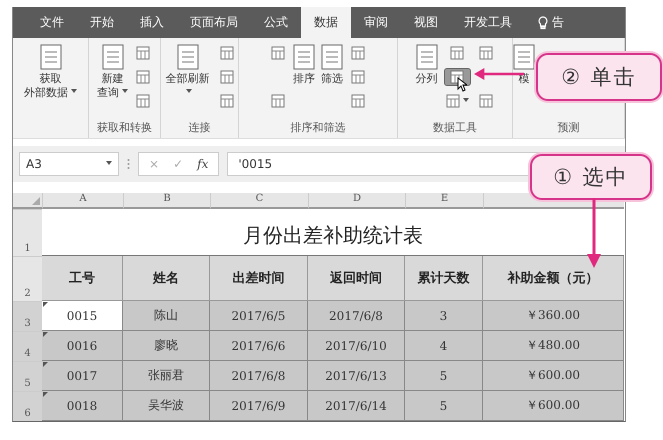 This screenshot has height=440, width=663. Describe the element at coordinates (259, 406) in the screenshot. I see `table-cell: 2017/6/9` at that location.